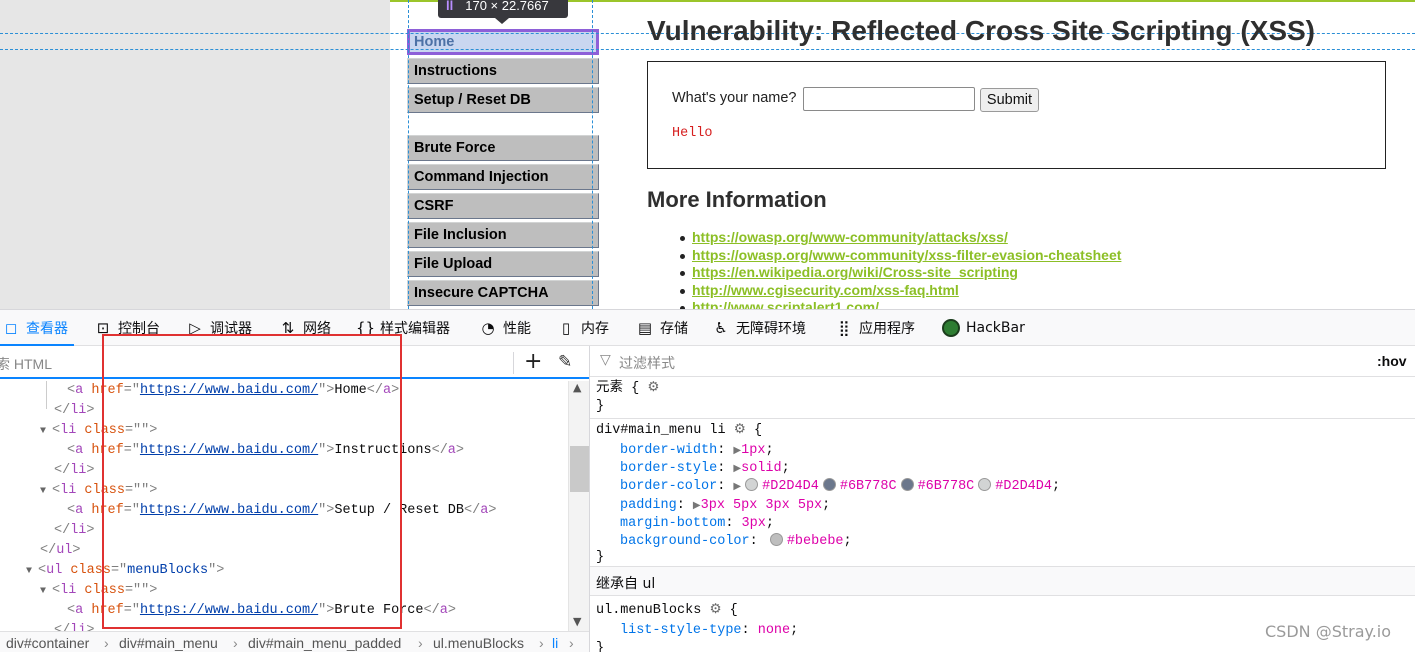 The height and width of the screenshot is (652, 1415). What do you see at coordinates (1009, 100) in the screenshot?
I see `submit-button: Submit` at bounding box center [1009, 100].